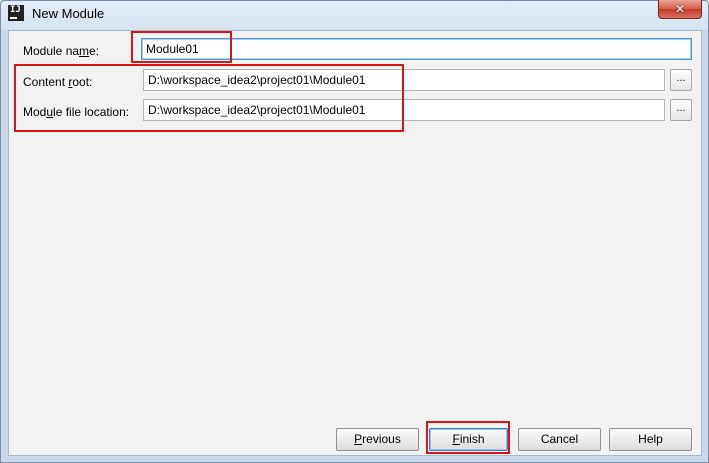 The width and height of the screenshot is (709, 463). What do you see at coordinates (559, 439) in the screenshot?
I see `cancel-button: Cancel` at bounding box center [559, 439].